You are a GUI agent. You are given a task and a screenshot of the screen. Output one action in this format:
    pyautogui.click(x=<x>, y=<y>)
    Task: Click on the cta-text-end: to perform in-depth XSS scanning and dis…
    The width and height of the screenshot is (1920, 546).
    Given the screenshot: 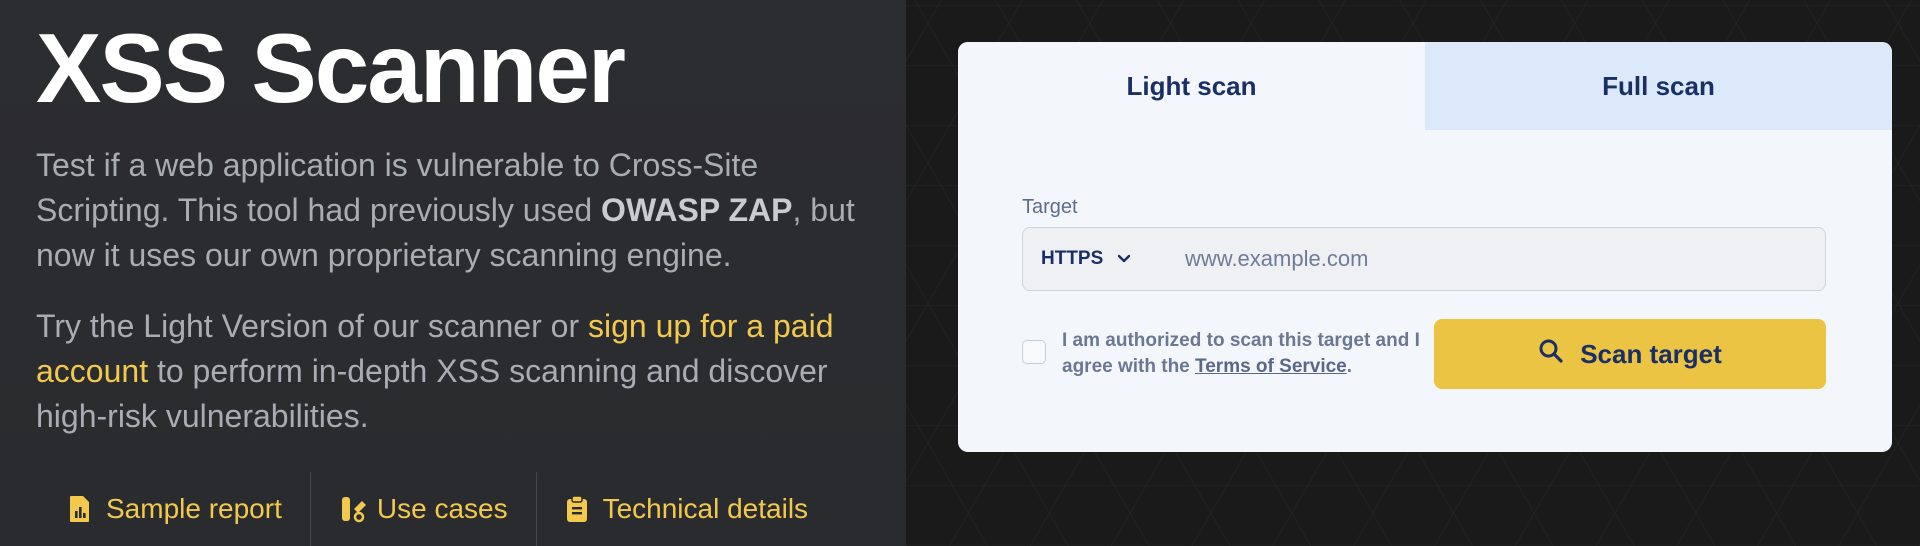 What is the action you would take?
    pyautogui.click(x=432, y=393)
    